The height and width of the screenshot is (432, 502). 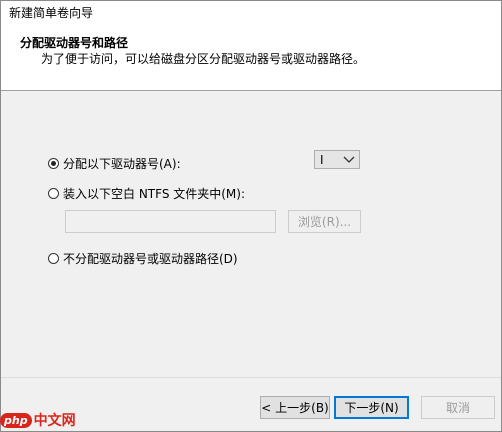 What do you see at coordinates (74, 43) in the screenshot?
I see `page-title: 分配驱动器号和路径` at bounding box center [74, 43].